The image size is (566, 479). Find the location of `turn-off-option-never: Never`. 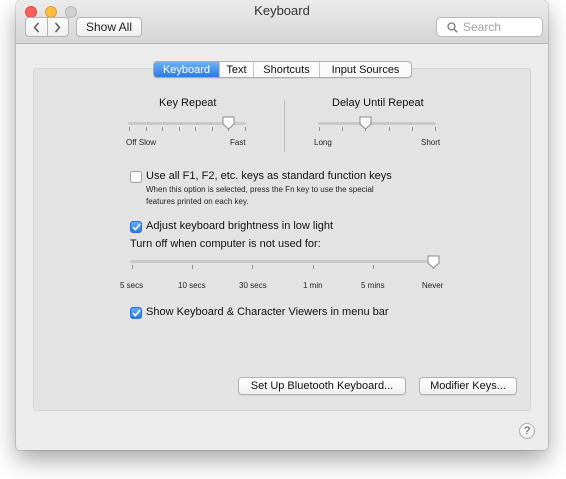

turn-off-option-never: Never is located at coordinates (433, 285).